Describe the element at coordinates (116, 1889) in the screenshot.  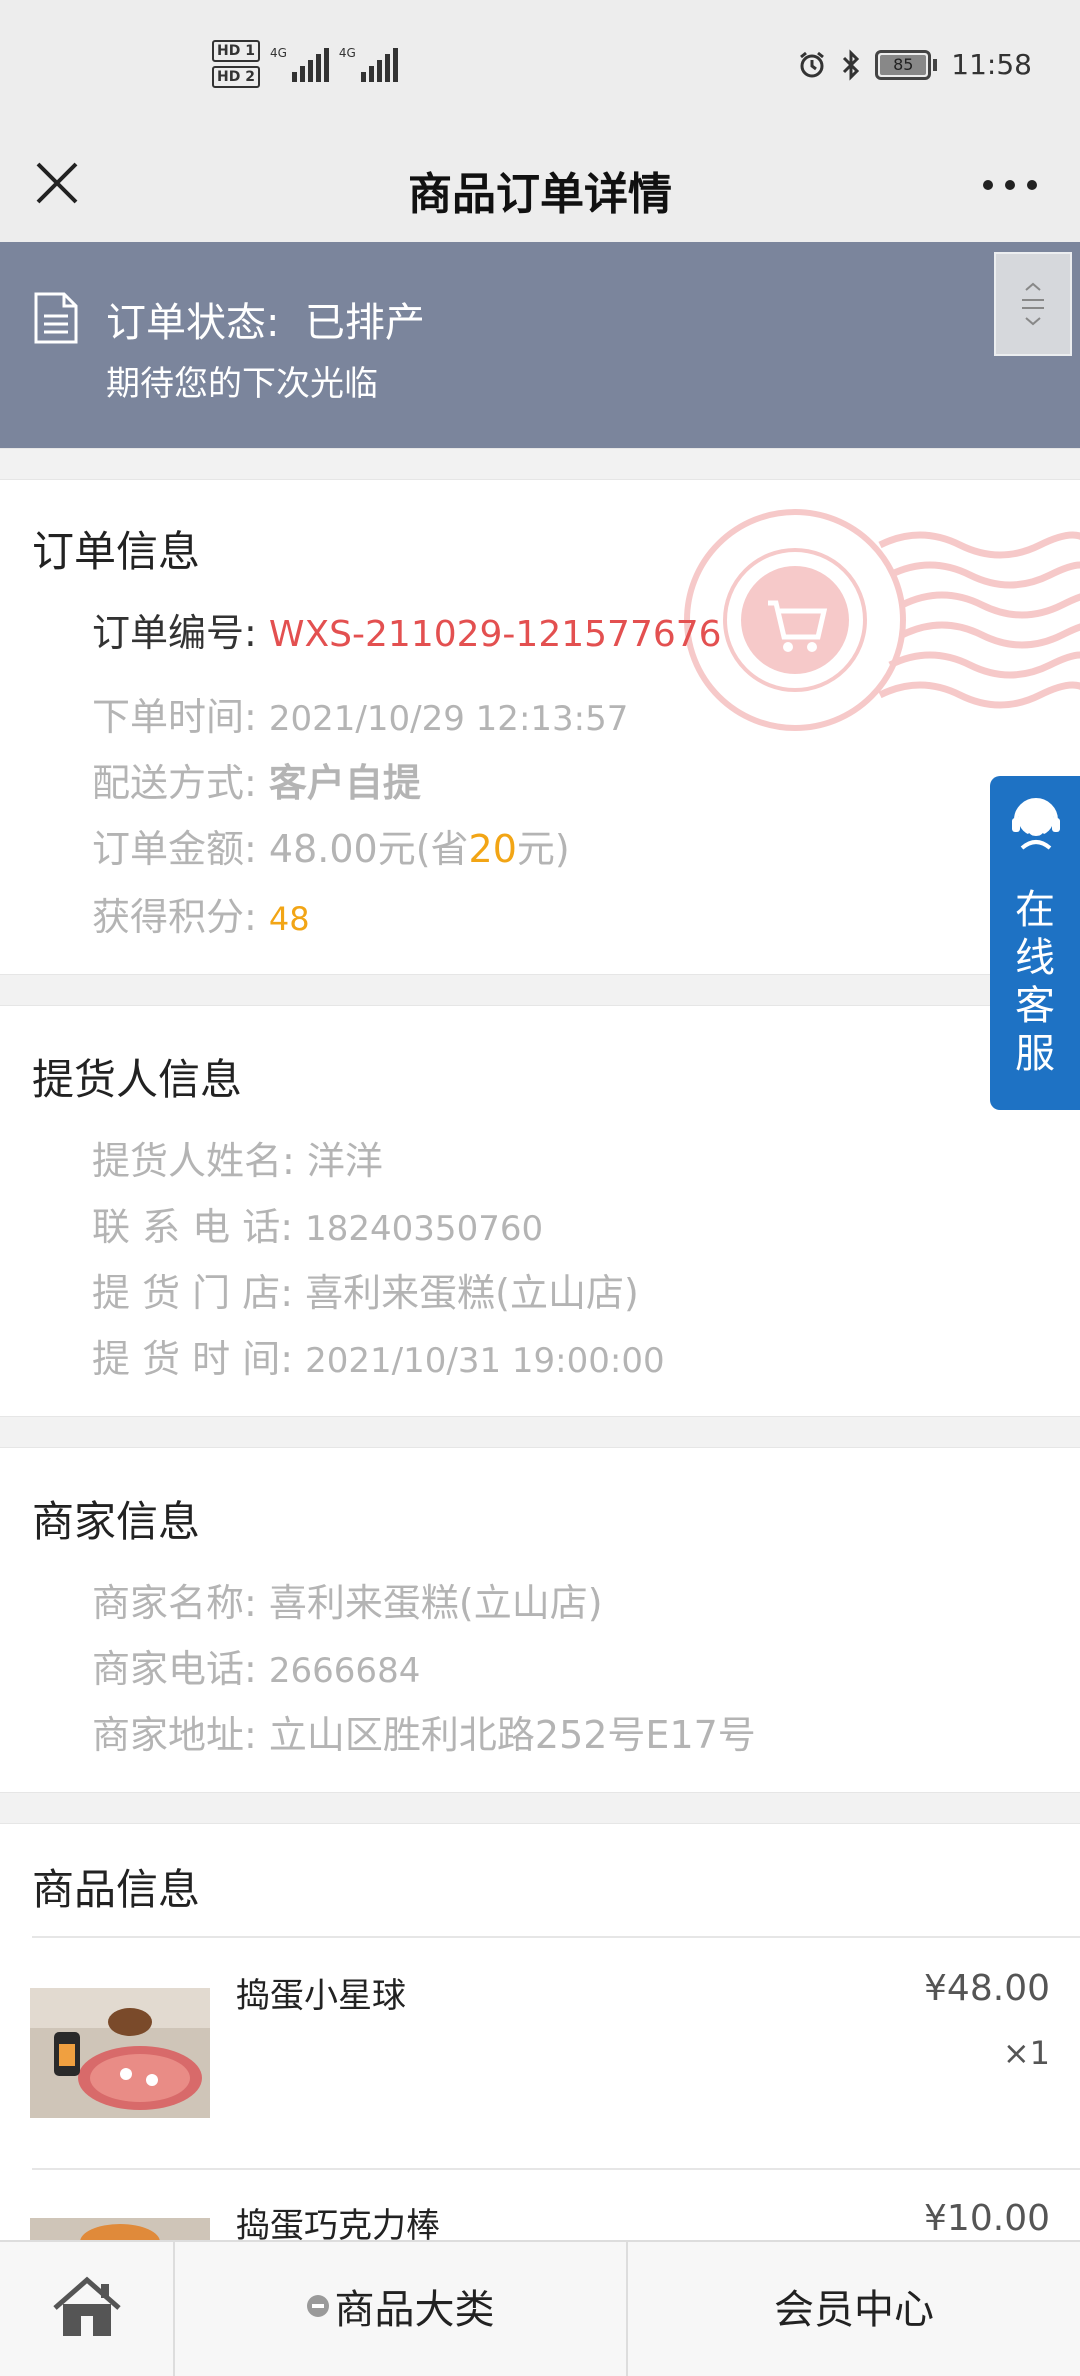
I see `products-title: 商品信息` at that location.